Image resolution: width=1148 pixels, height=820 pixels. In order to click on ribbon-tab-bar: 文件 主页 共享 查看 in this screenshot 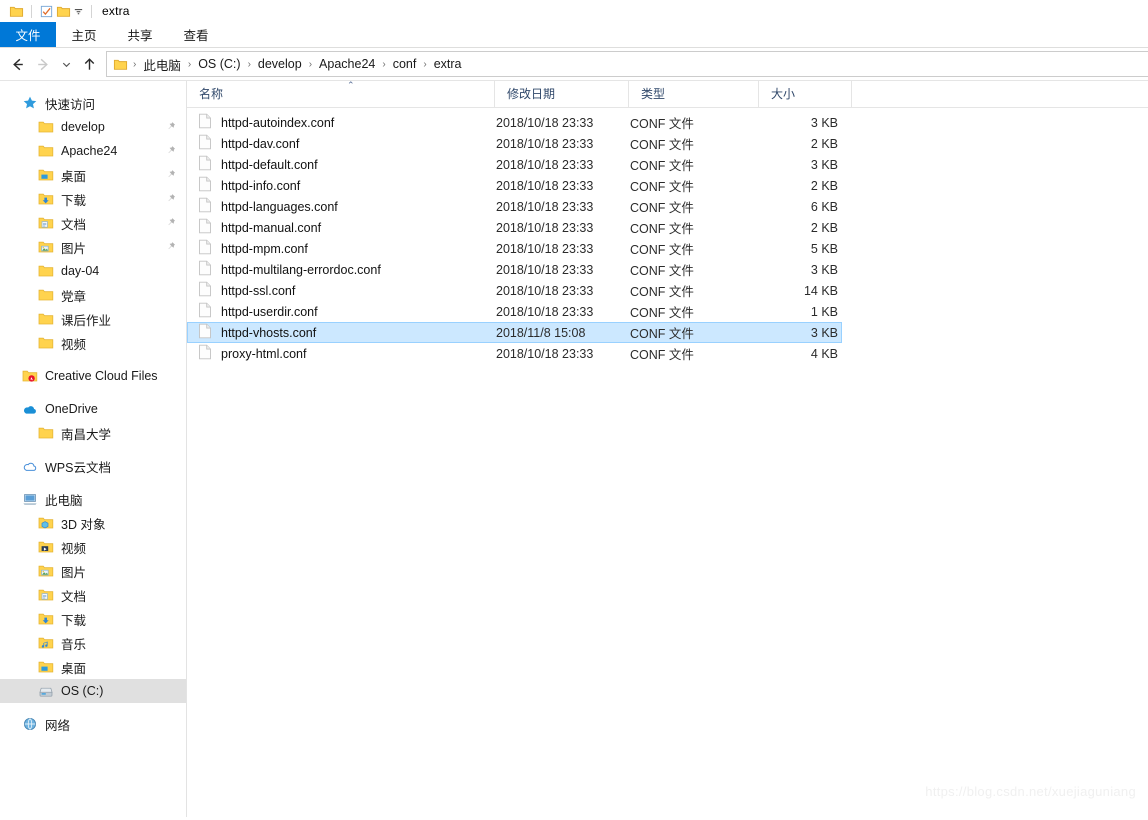, I will do `click(574, 35)`.